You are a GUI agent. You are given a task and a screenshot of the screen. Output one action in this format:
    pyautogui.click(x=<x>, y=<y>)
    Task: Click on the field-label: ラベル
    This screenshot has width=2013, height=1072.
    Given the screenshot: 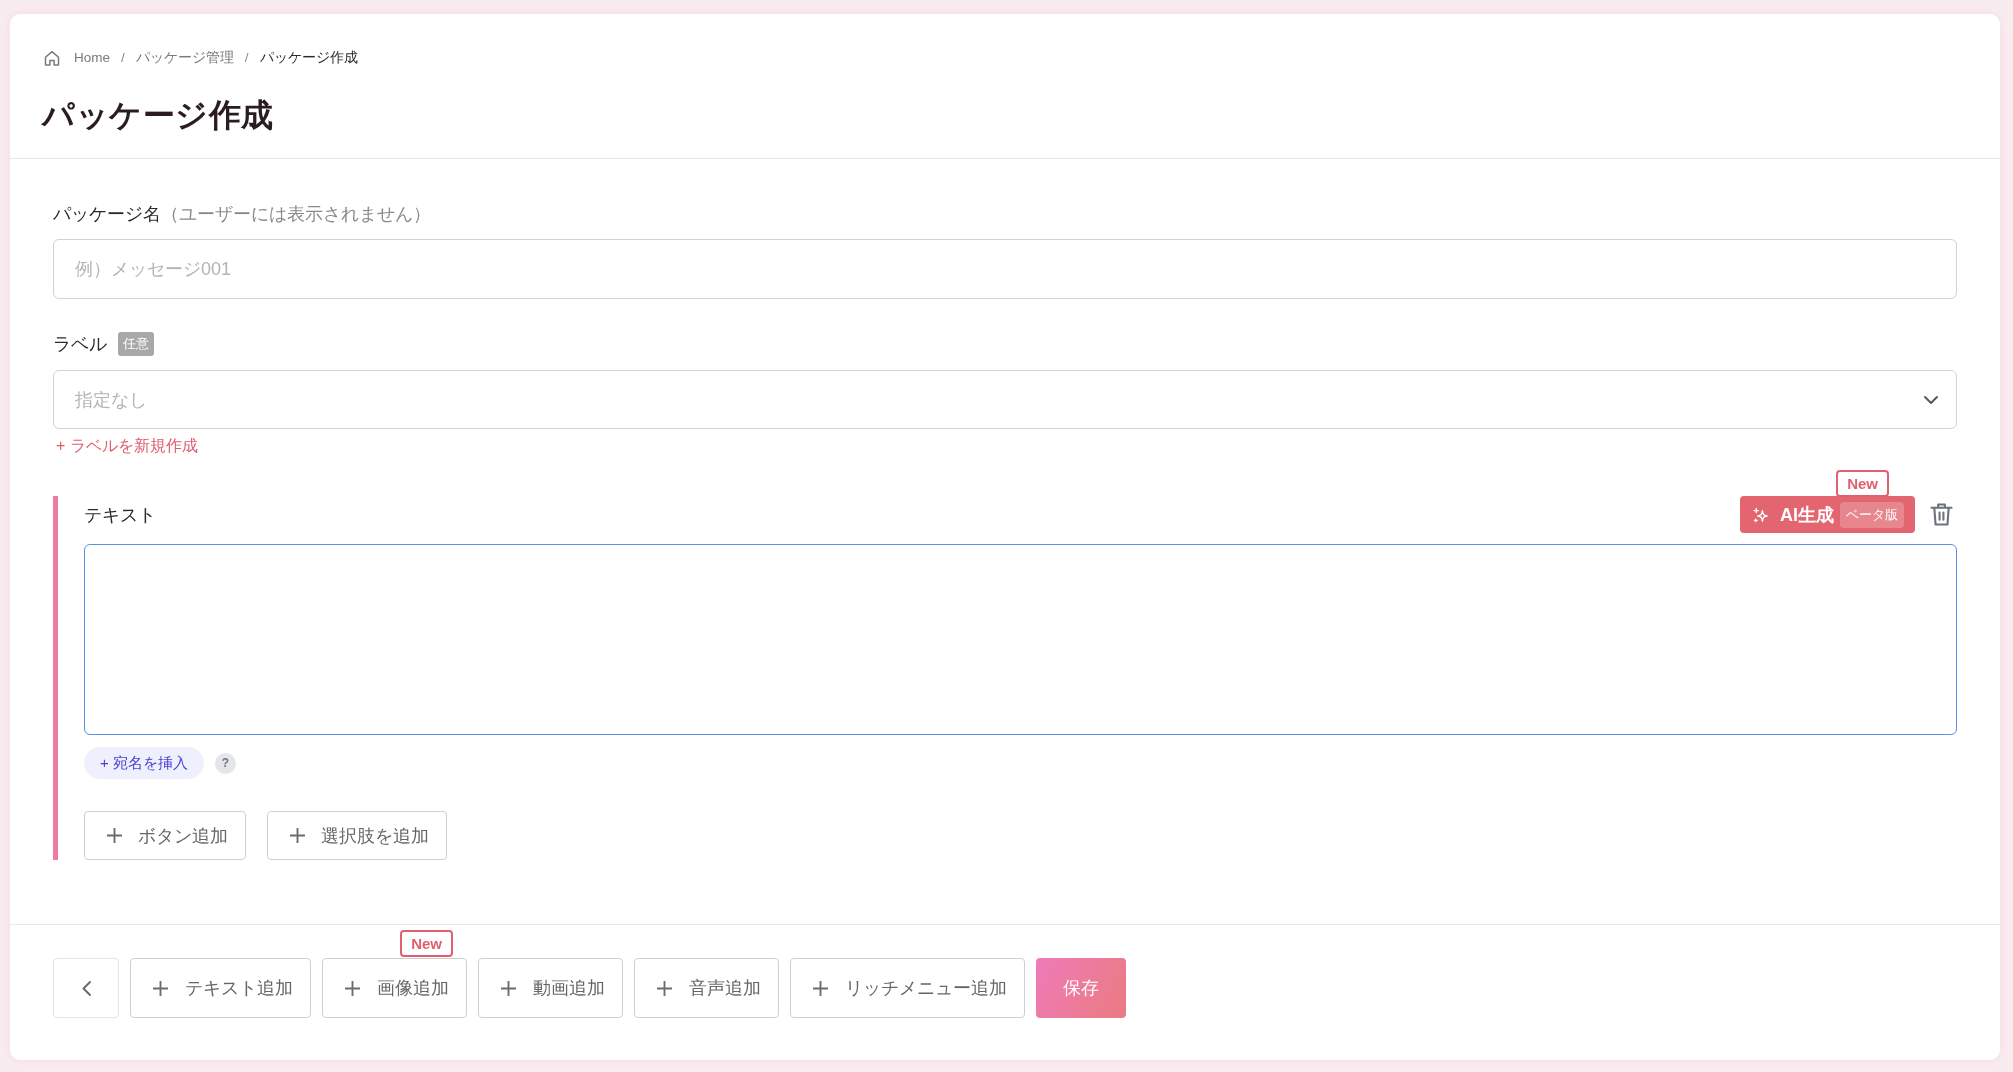 What is the action you would take?
    pyautogui.click(x=80, y=344)
    